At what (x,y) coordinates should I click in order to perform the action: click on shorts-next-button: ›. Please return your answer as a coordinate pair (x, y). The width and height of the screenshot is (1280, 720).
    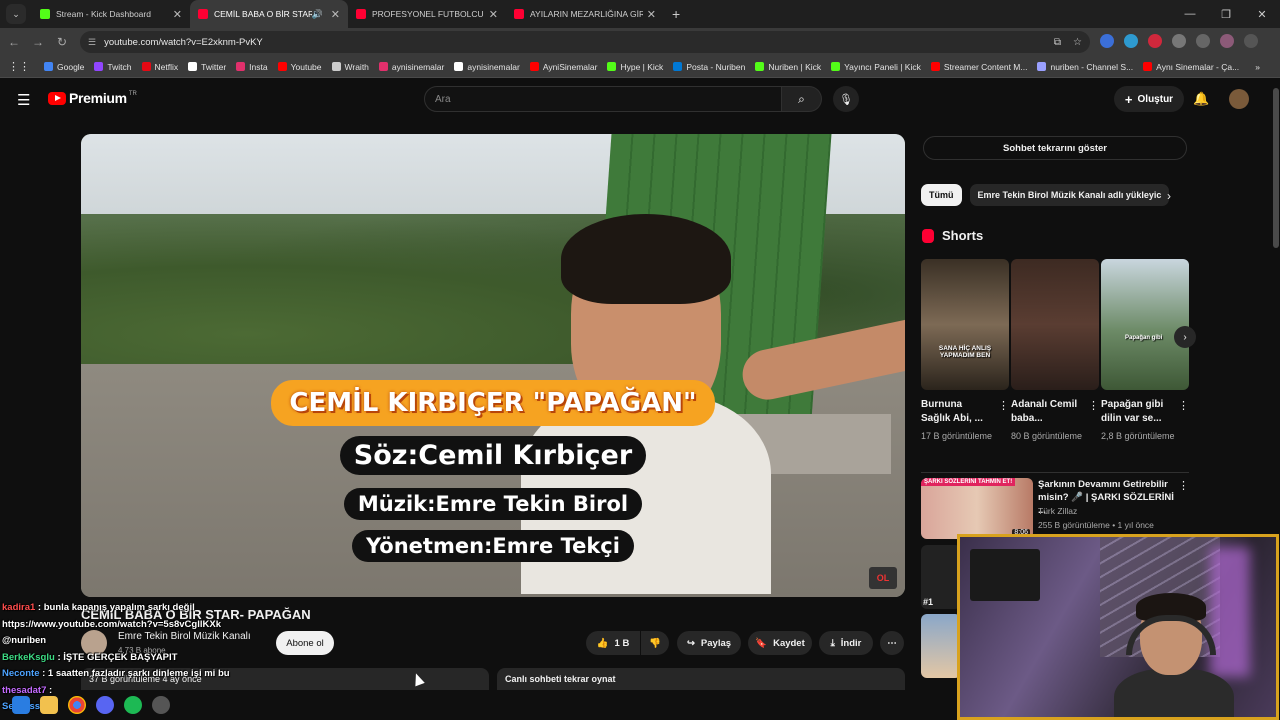
    Looking at the image, I should click on (1185, 337).